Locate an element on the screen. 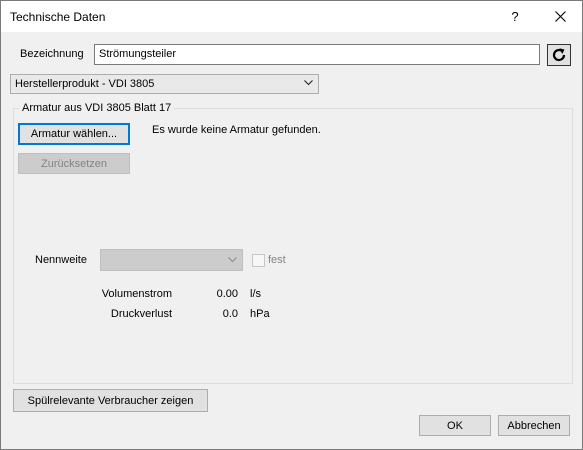 This screenshot has width=583, height=450. spuelrelevante-verbraucher-button: Spülrelevante Verbraucher zeigen is located at coordinates (110, 400).